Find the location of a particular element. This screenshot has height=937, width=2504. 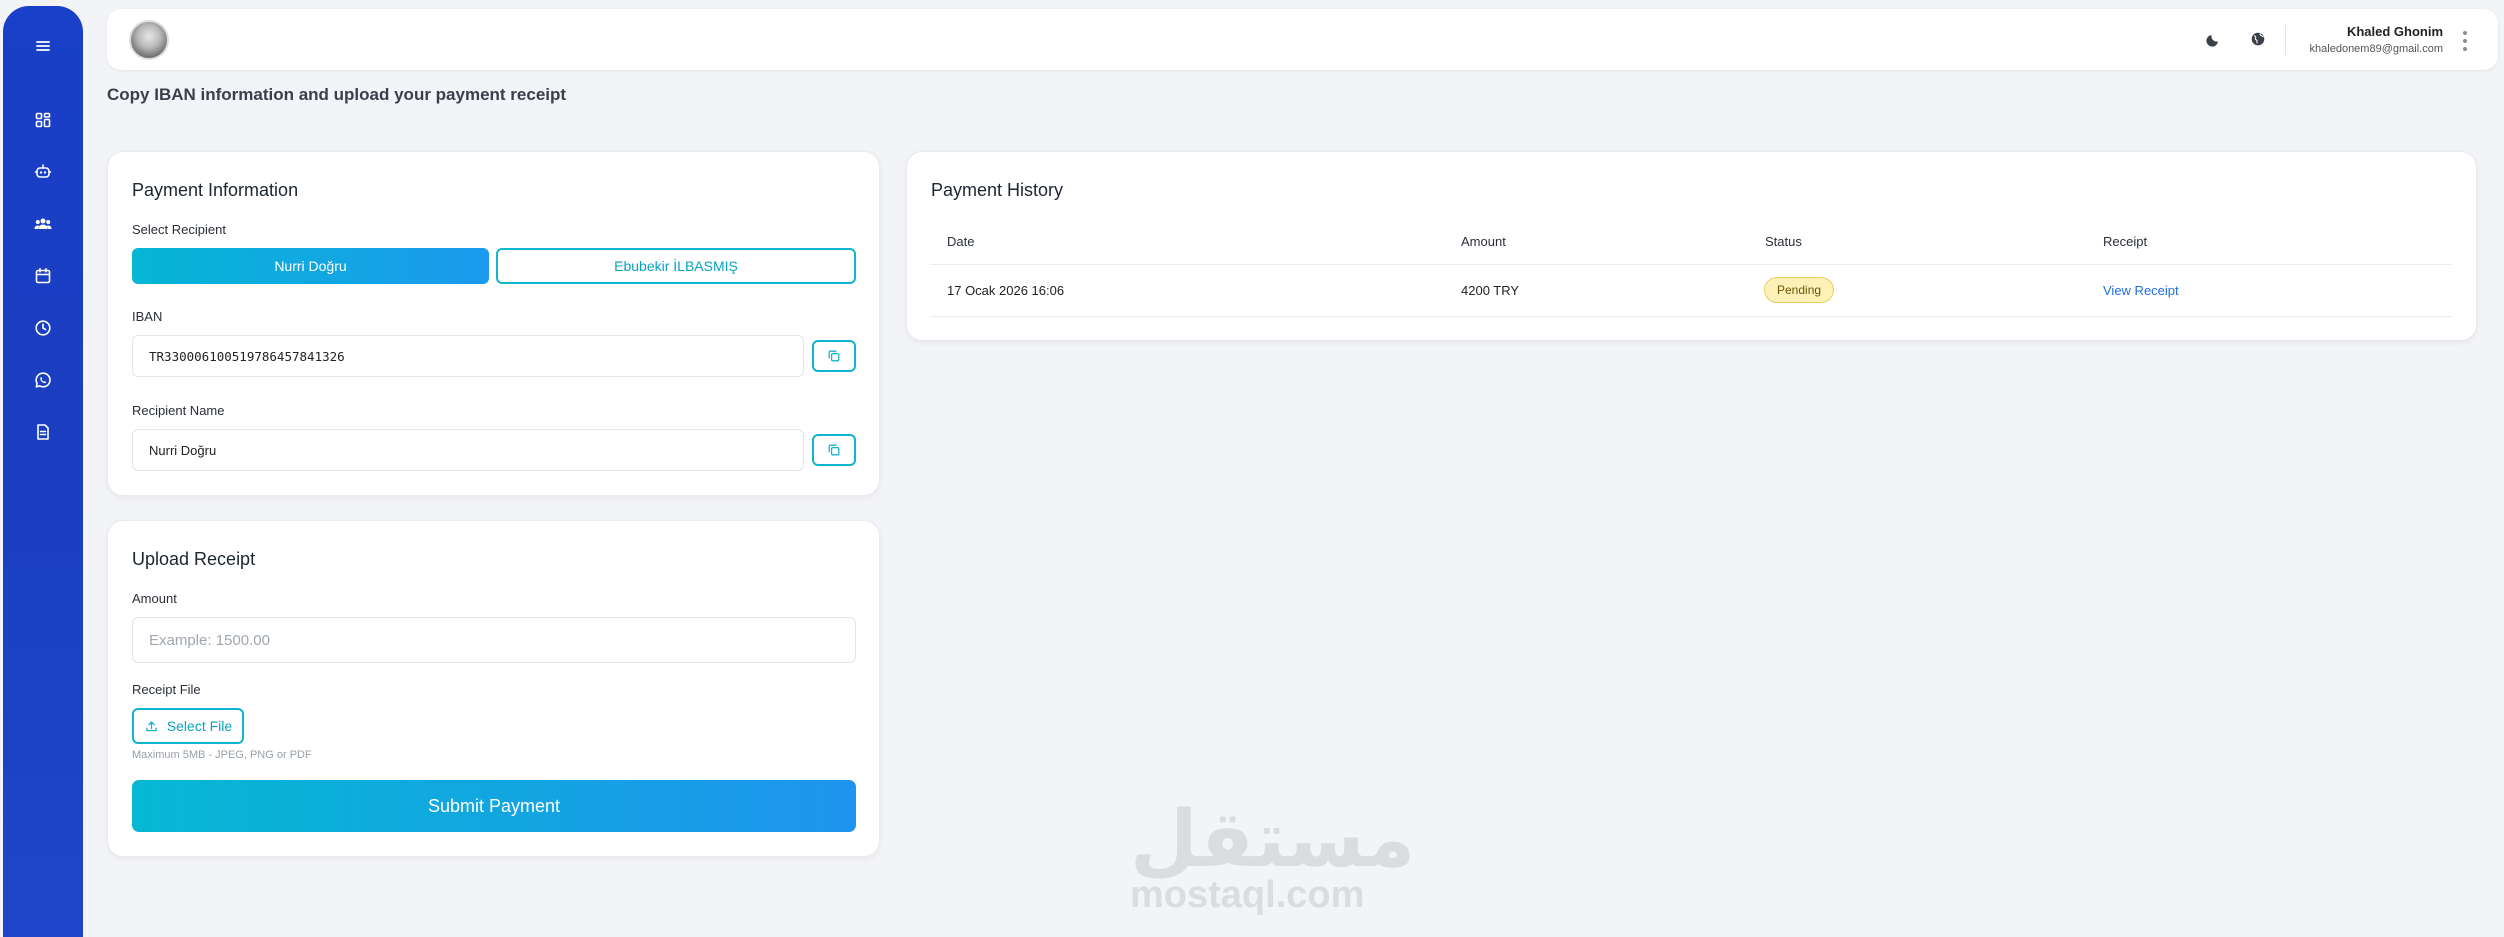

top-header: Khaled Ghonim khaledonem89@gmail.com is located at coordinates (1302, 39).